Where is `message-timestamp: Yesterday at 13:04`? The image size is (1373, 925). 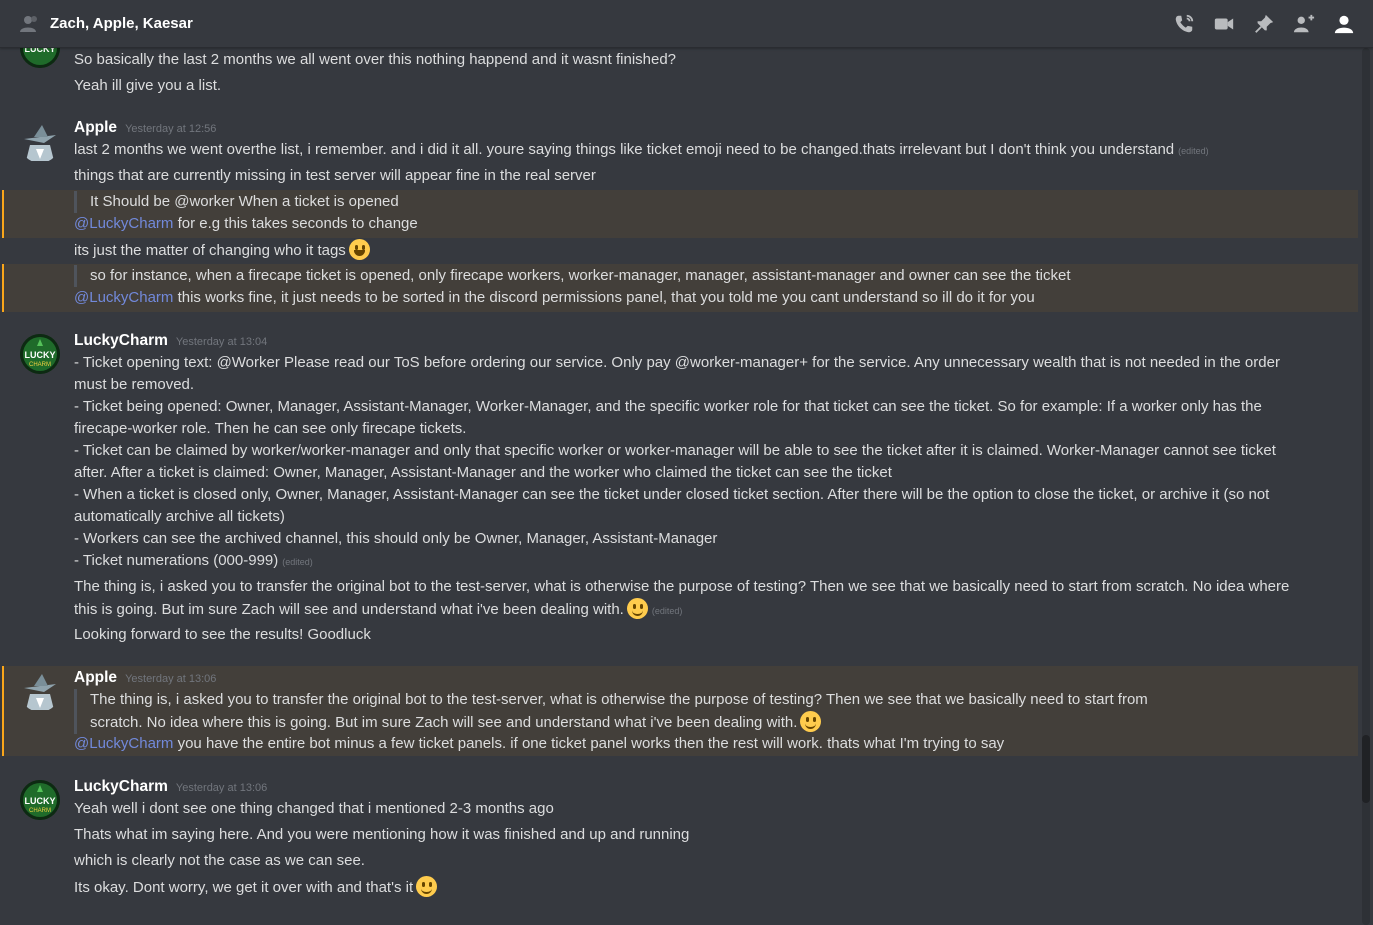 message-timestamp: Yesterday at 13:04 is located at coordinates (221, 342).